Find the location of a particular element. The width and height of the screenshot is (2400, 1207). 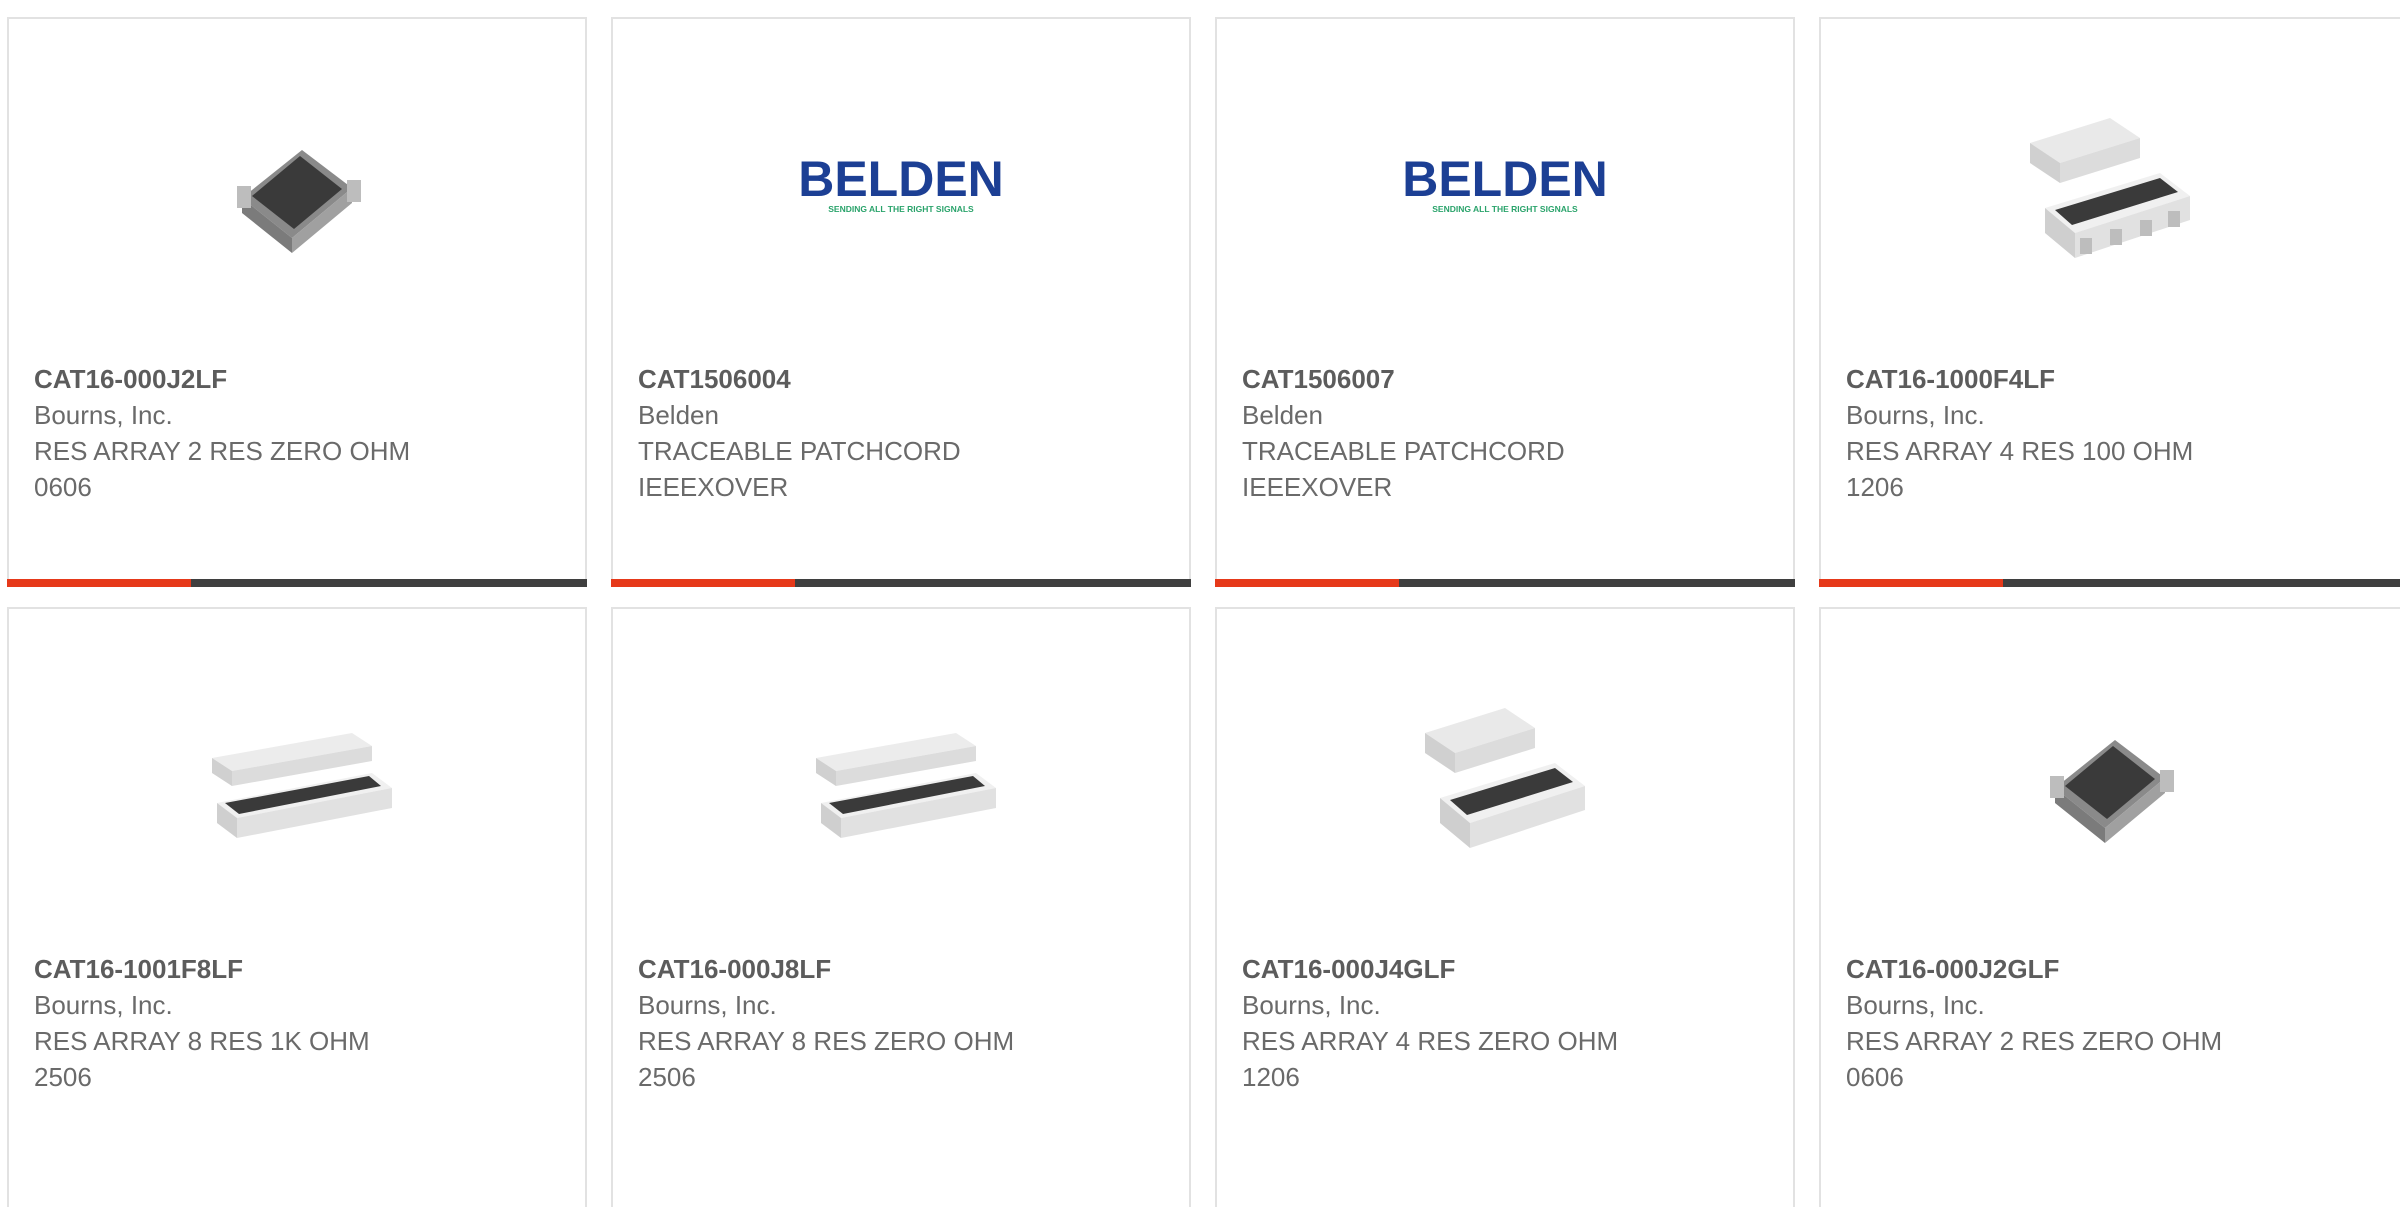

part-number: CAT16-1001F8LF is located at coordinates (264, 969).